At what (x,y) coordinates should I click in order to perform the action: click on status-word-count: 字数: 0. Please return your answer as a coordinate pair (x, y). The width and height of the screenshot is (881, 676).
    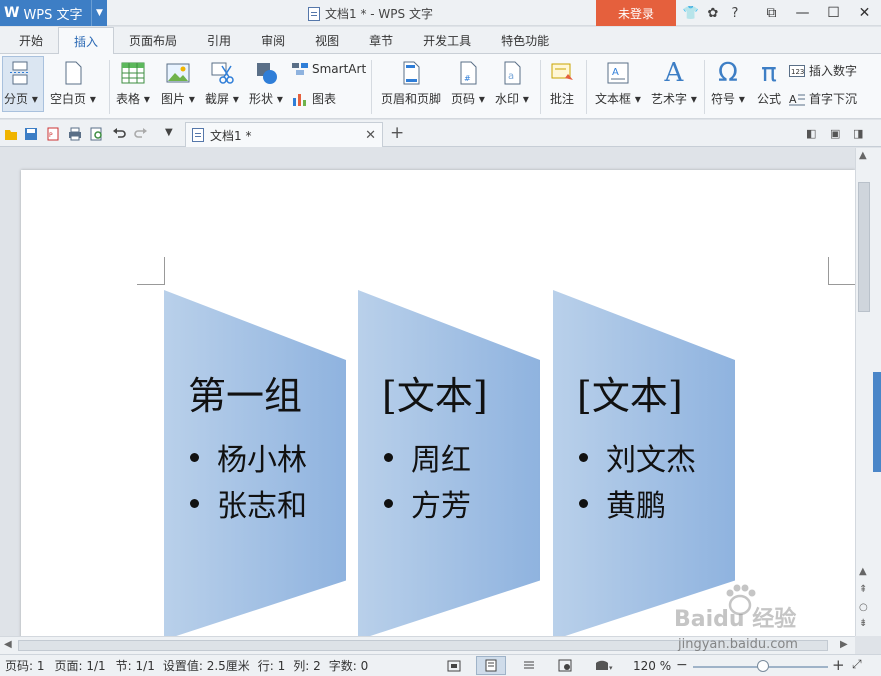
    Looking at the image, I should click on (349, 665).